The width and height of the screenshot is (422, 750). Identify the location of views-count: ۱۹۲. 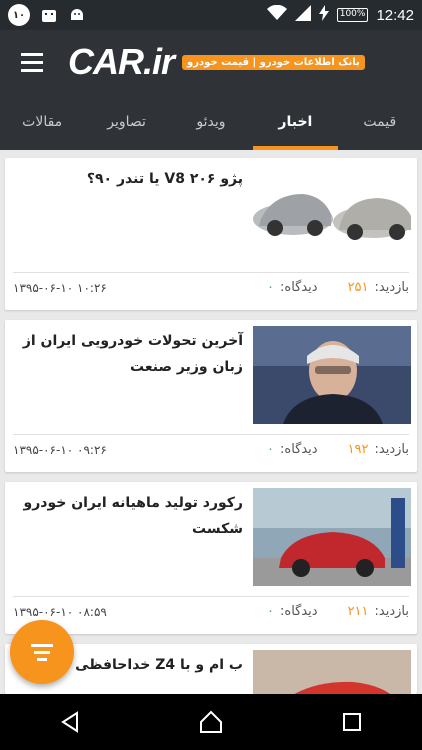
(358, 449).